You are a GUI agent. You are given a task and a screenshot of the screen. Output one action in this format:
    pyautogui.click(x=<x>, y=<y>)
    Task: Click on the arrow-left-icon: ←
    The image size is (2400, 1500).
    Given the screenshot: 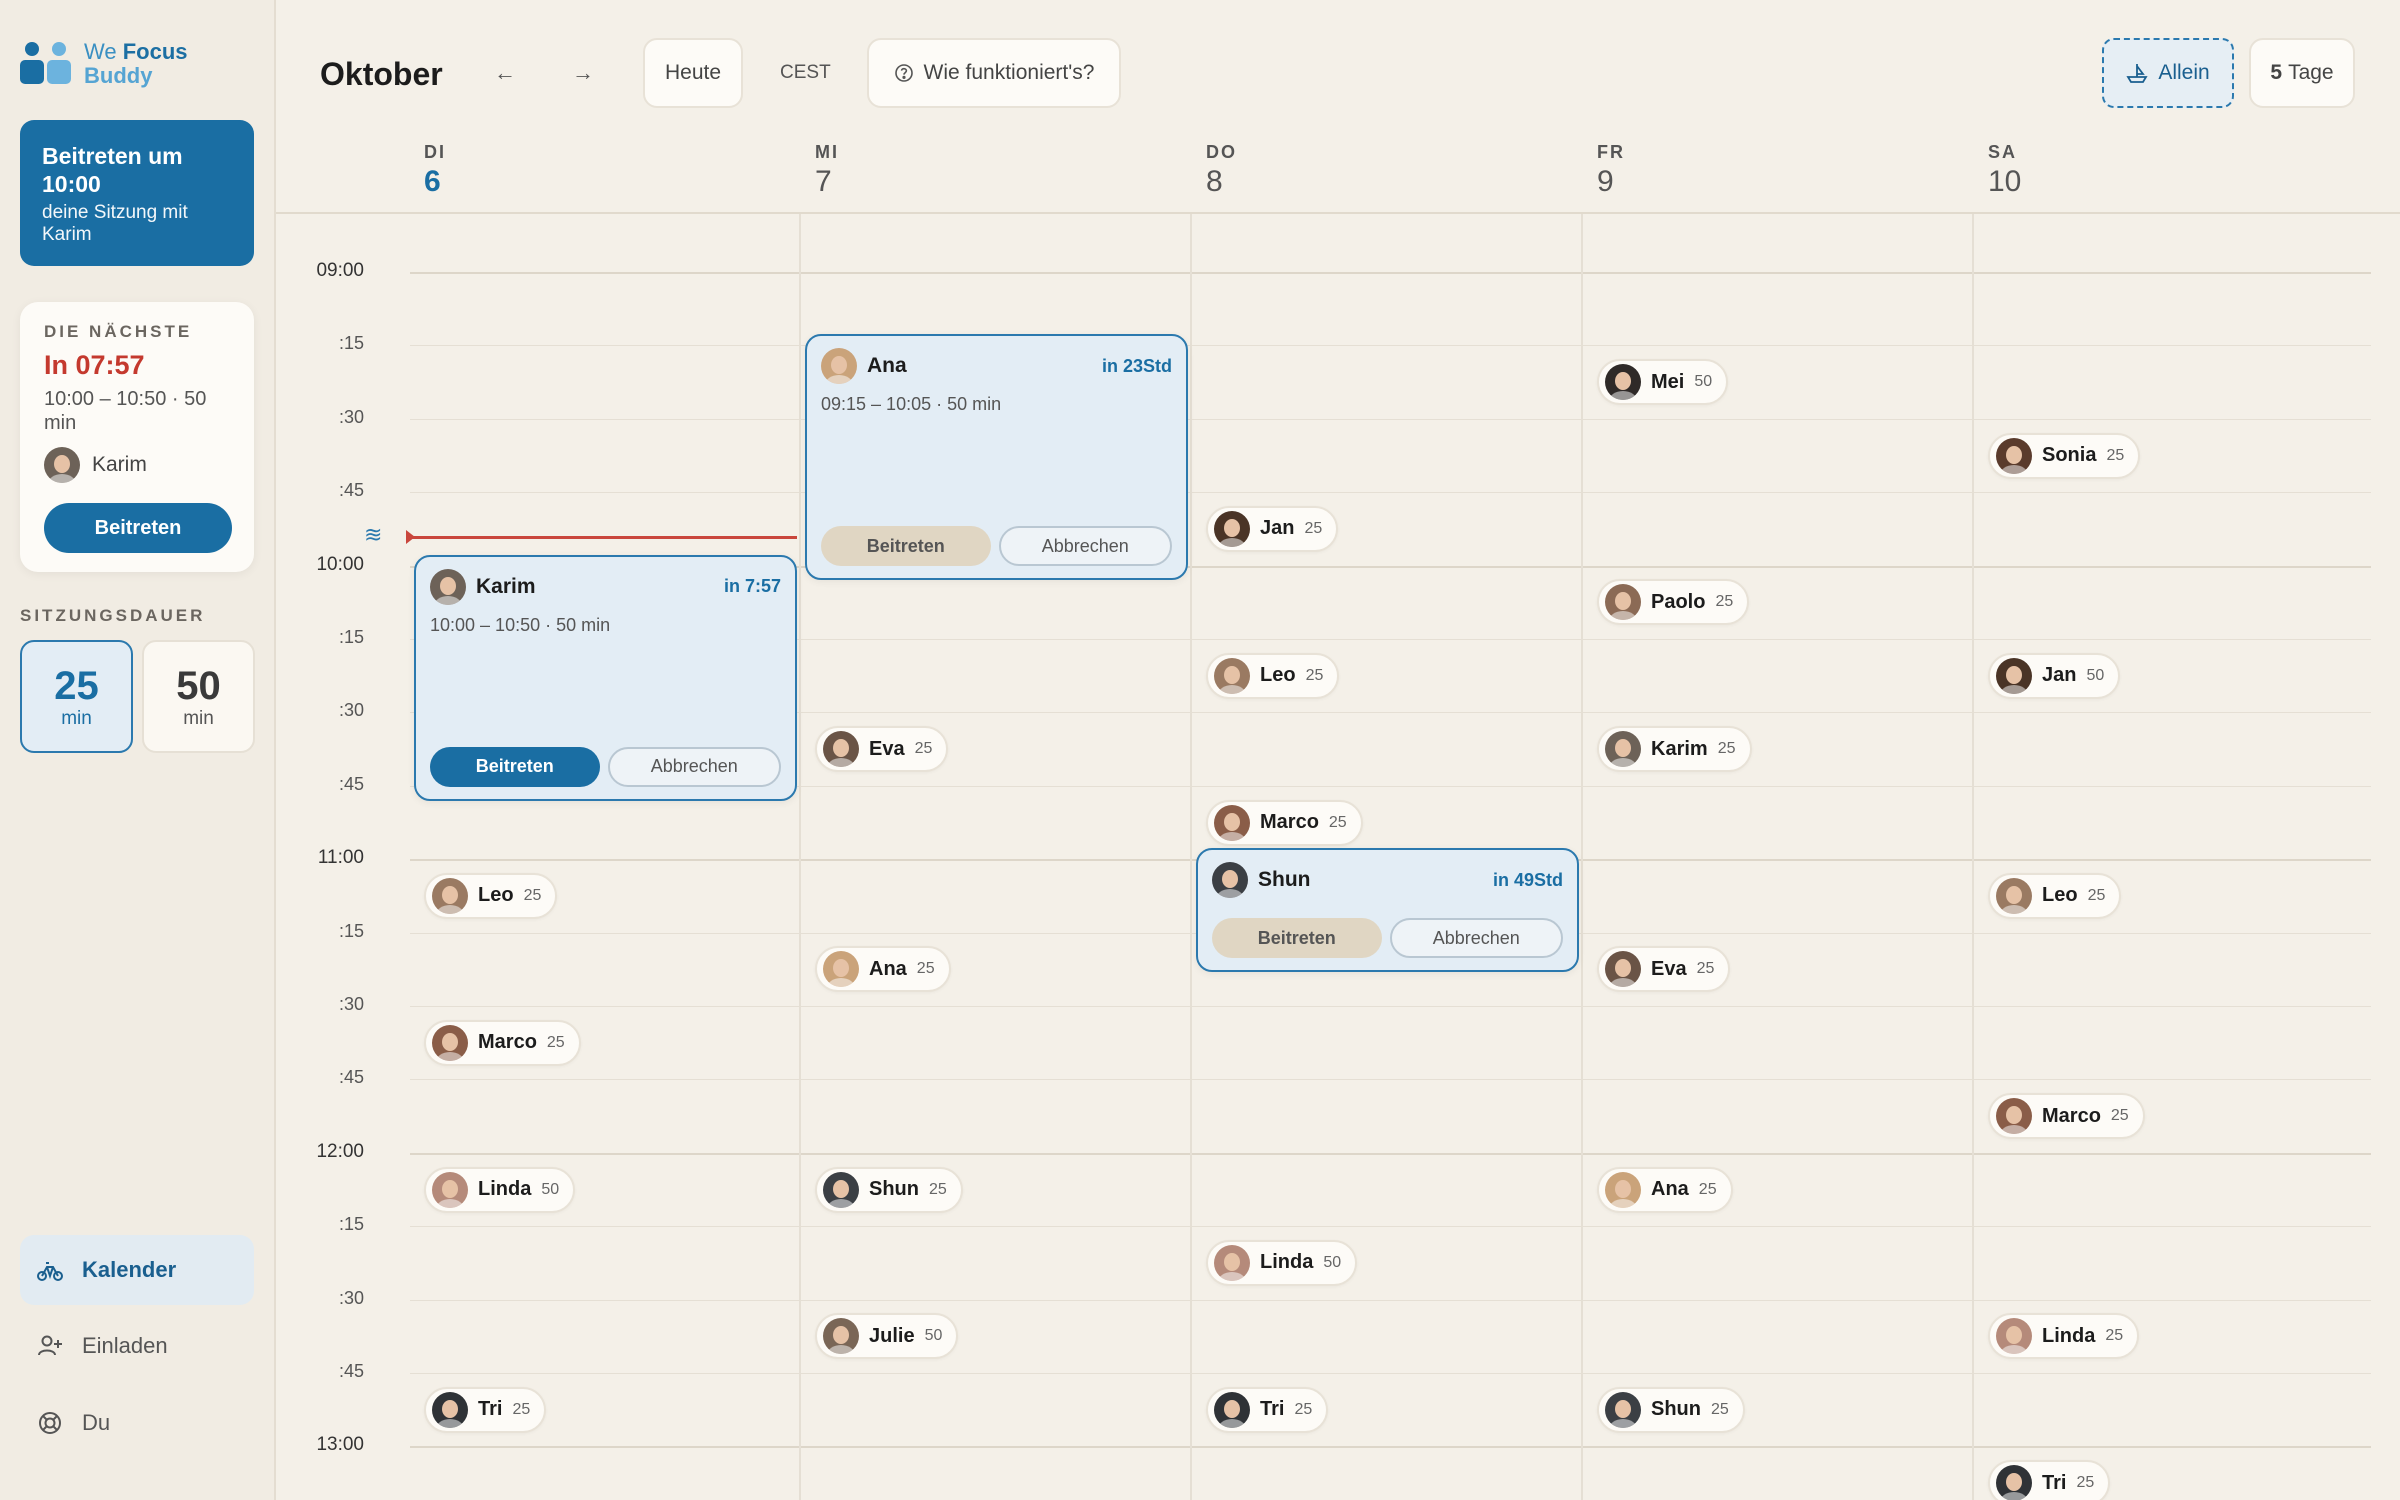 What is the action you would take?
    pyautogui.click(x=505, y=73)
    